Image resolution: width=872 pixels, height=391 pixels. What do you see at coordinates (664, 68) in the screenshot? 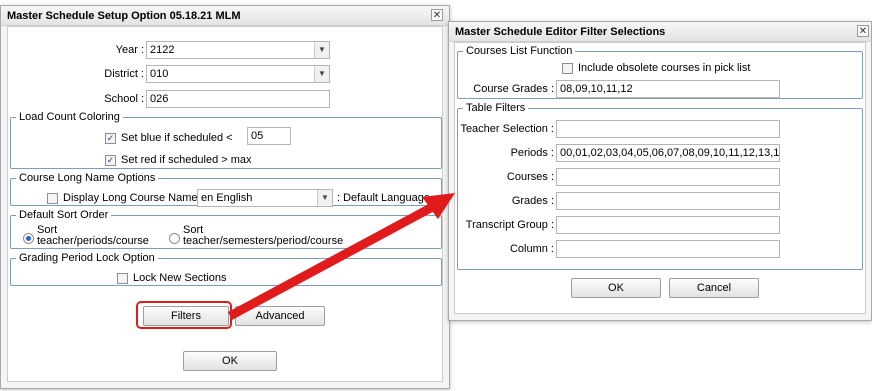
I see `include-obsolete-label: Include obsolete courses in pick list` at bounding box center [664, 68].